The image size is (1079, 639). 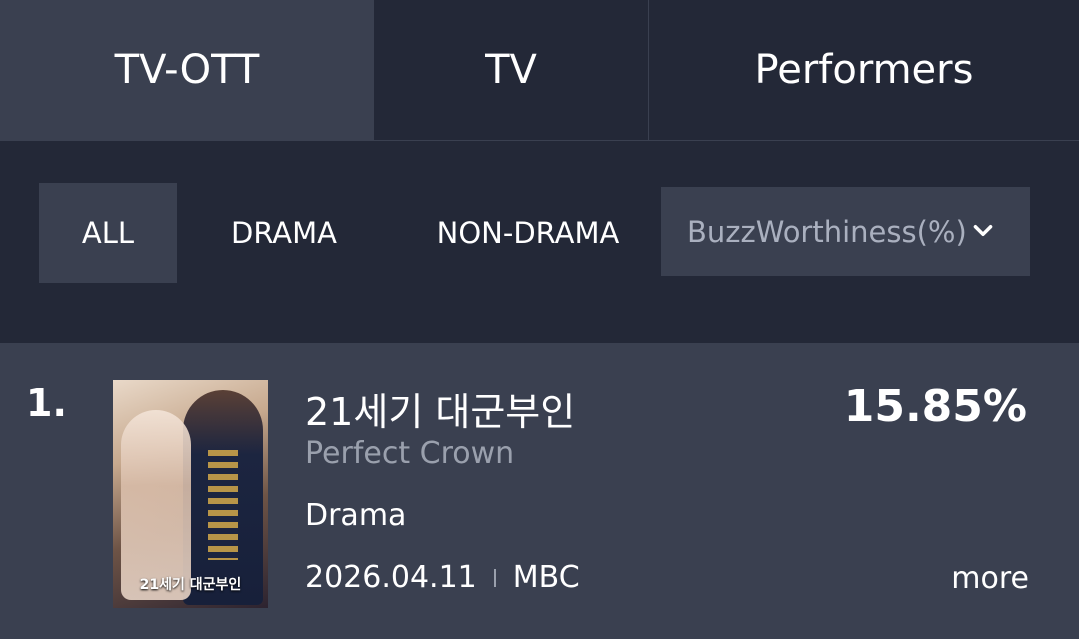 I want to click on air-date: 2026.04.11, so click(x=391, y=577).